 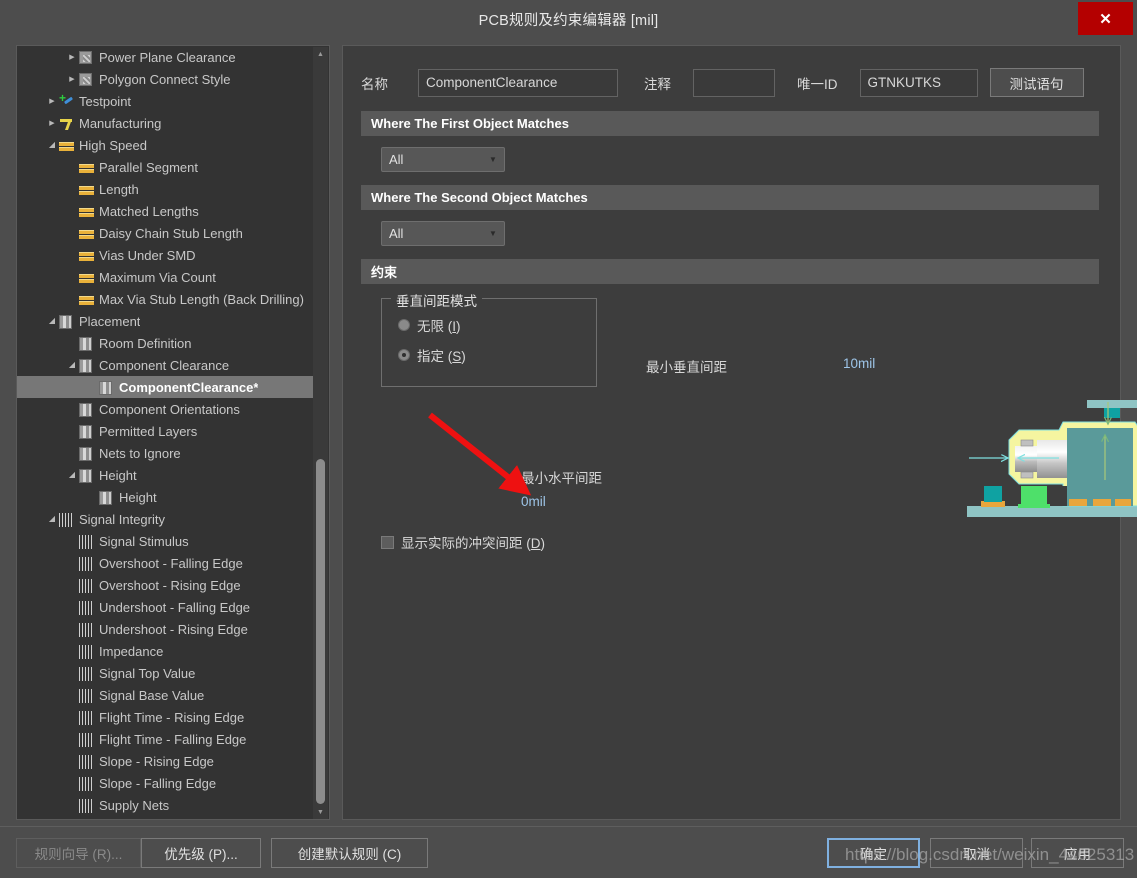 I want to click on tree-item: Supply Nets, so click(x=165, y=805).